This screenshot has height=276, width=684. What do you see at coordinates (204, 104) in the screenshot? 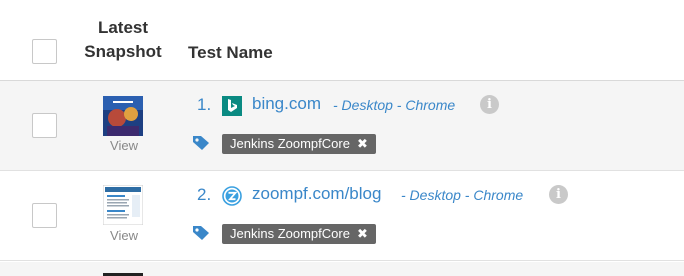
I see `test-index: 1.` at bounding box center [204, 104].